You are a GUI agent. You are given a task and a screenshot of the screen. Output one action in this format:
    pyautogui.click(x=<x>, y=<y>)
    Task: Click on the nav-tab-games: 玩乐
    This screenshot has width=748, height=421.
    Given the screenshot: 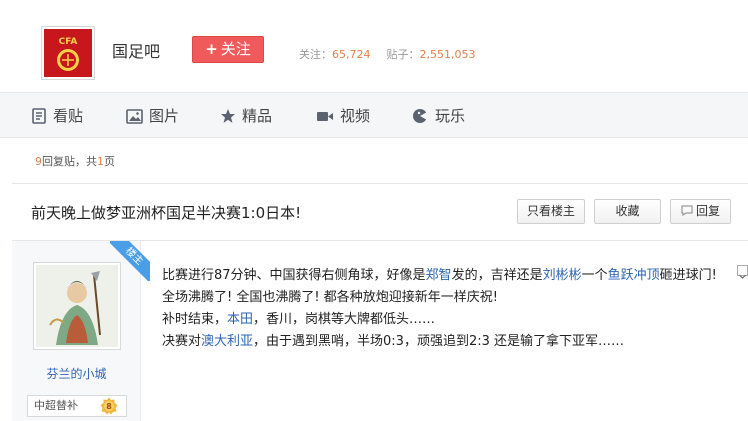 What is the action you would take?
    pyautogui.click(x=438, y=116)
    